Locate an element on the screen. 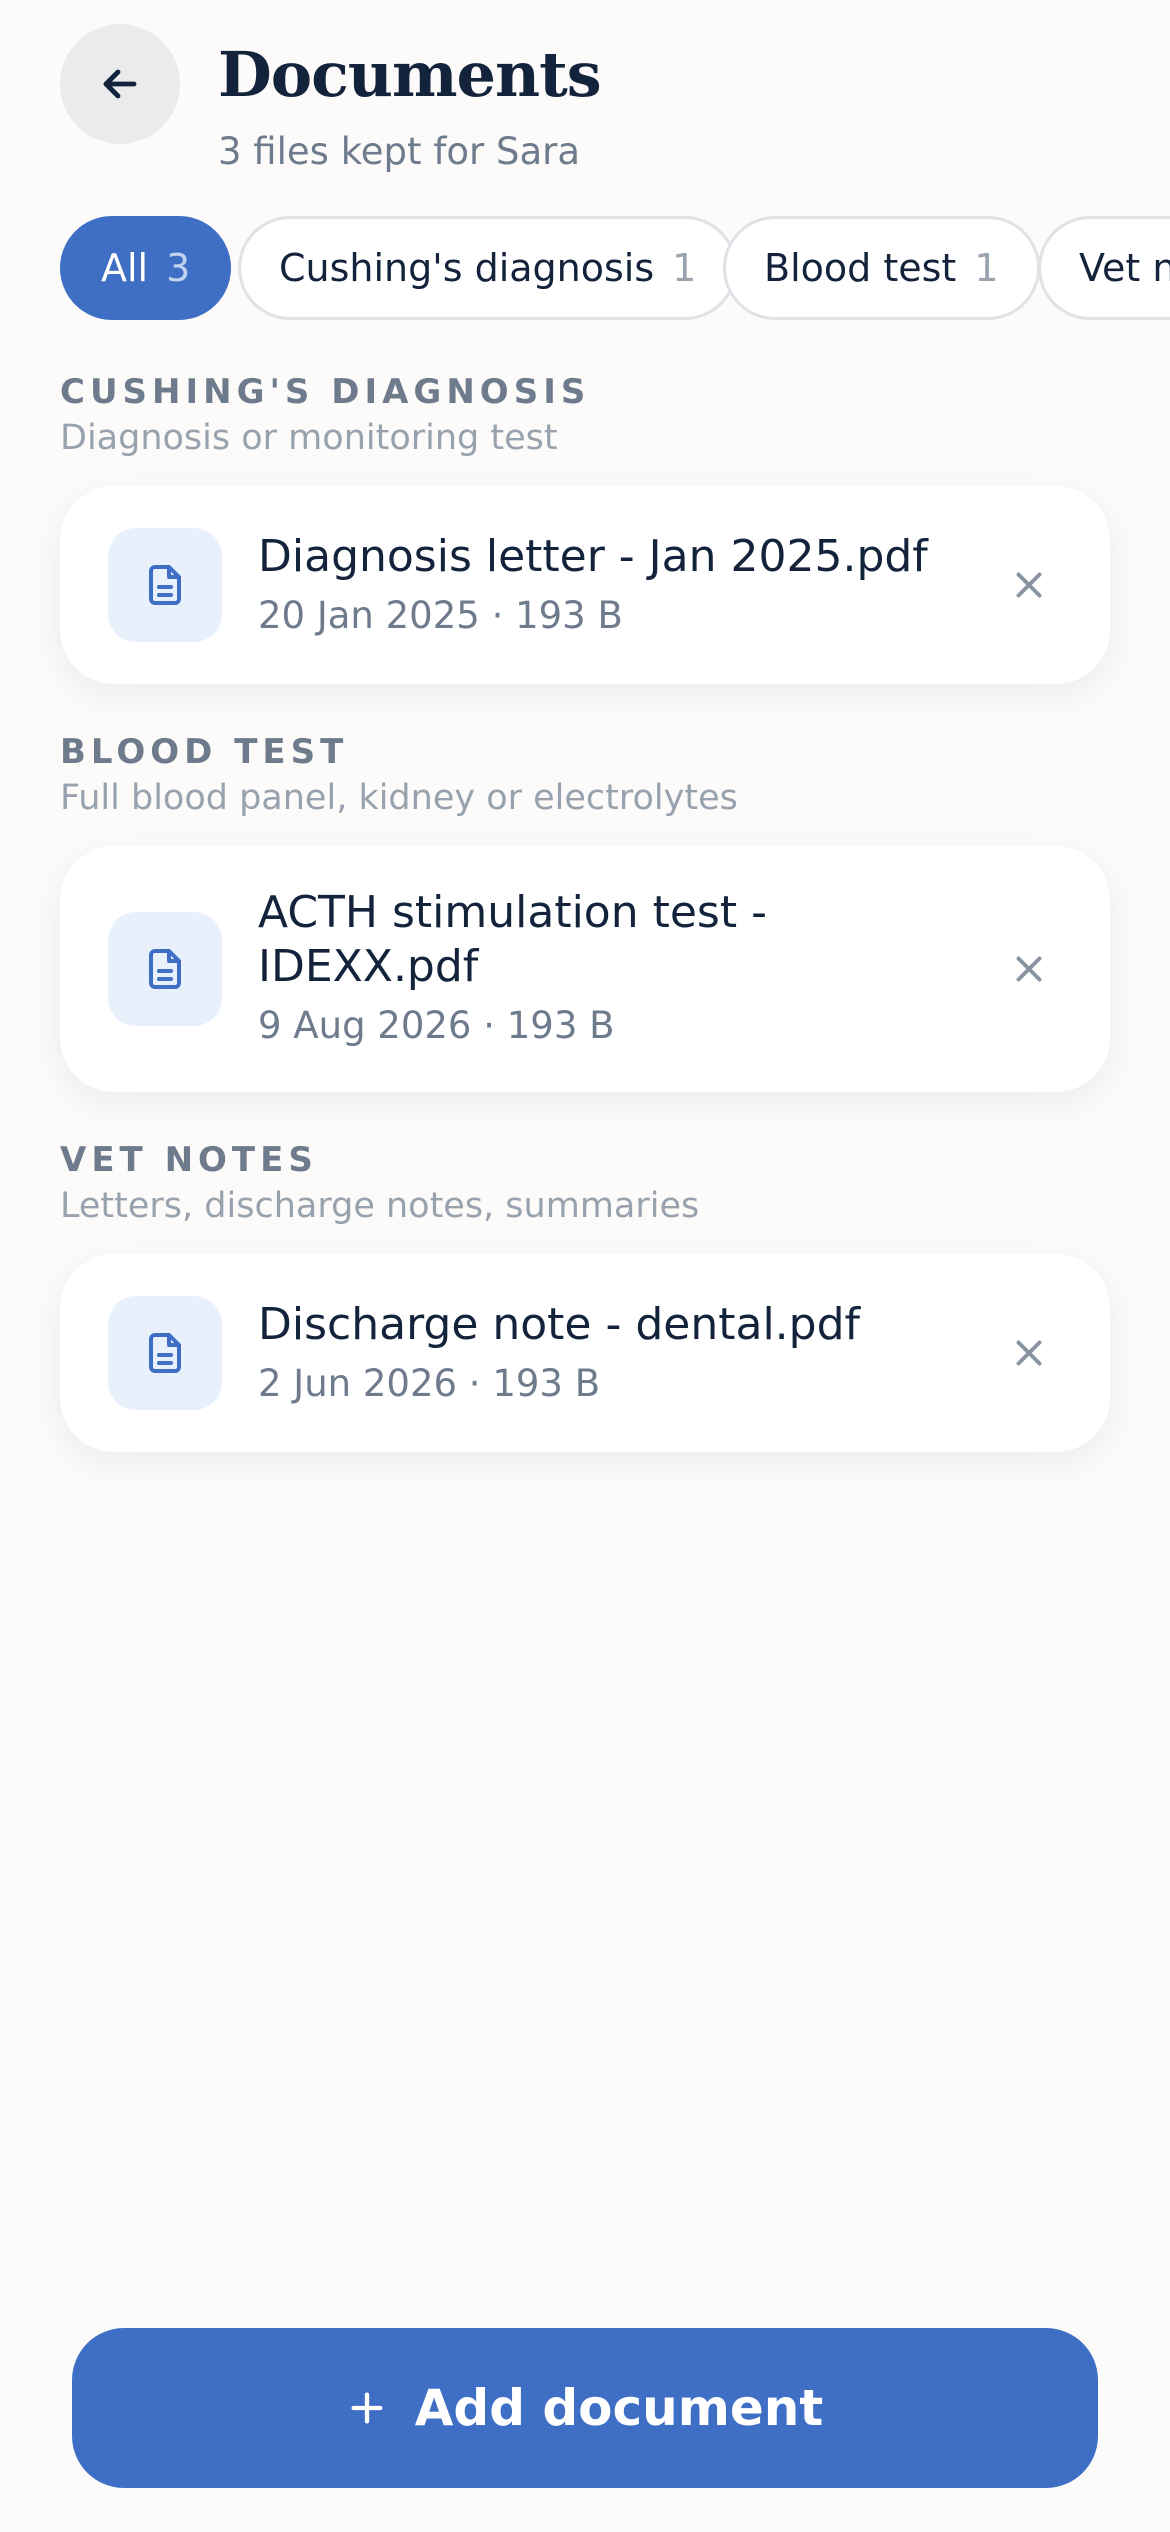  section-description: Diagnosis or monitoring test is located at coordinates (309, 438).